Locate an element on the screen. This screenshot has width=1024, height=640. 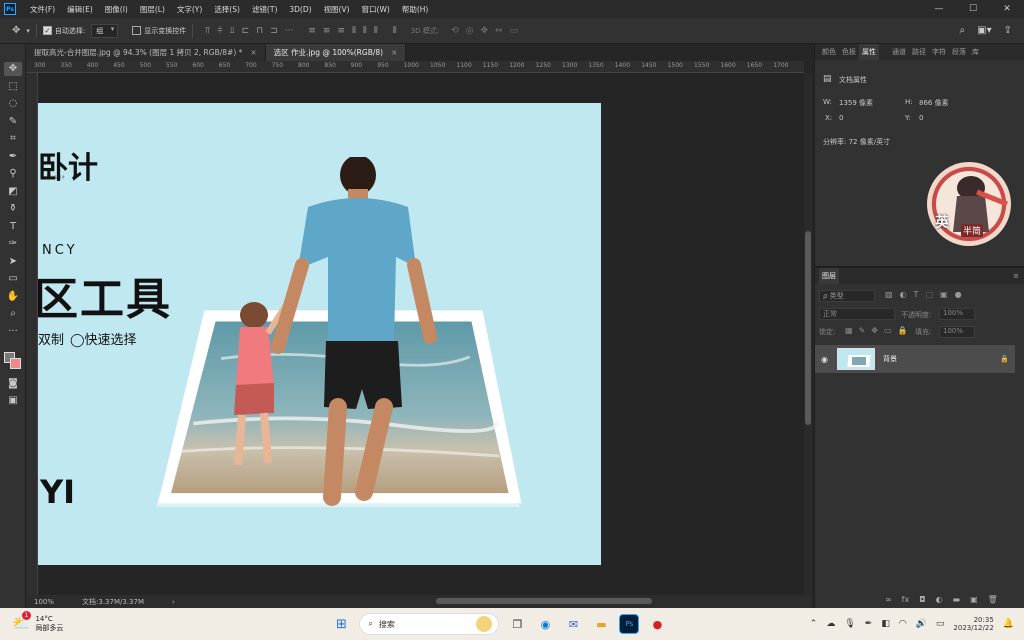
tab-paths: 路径 is located at coordinates (919, 52).